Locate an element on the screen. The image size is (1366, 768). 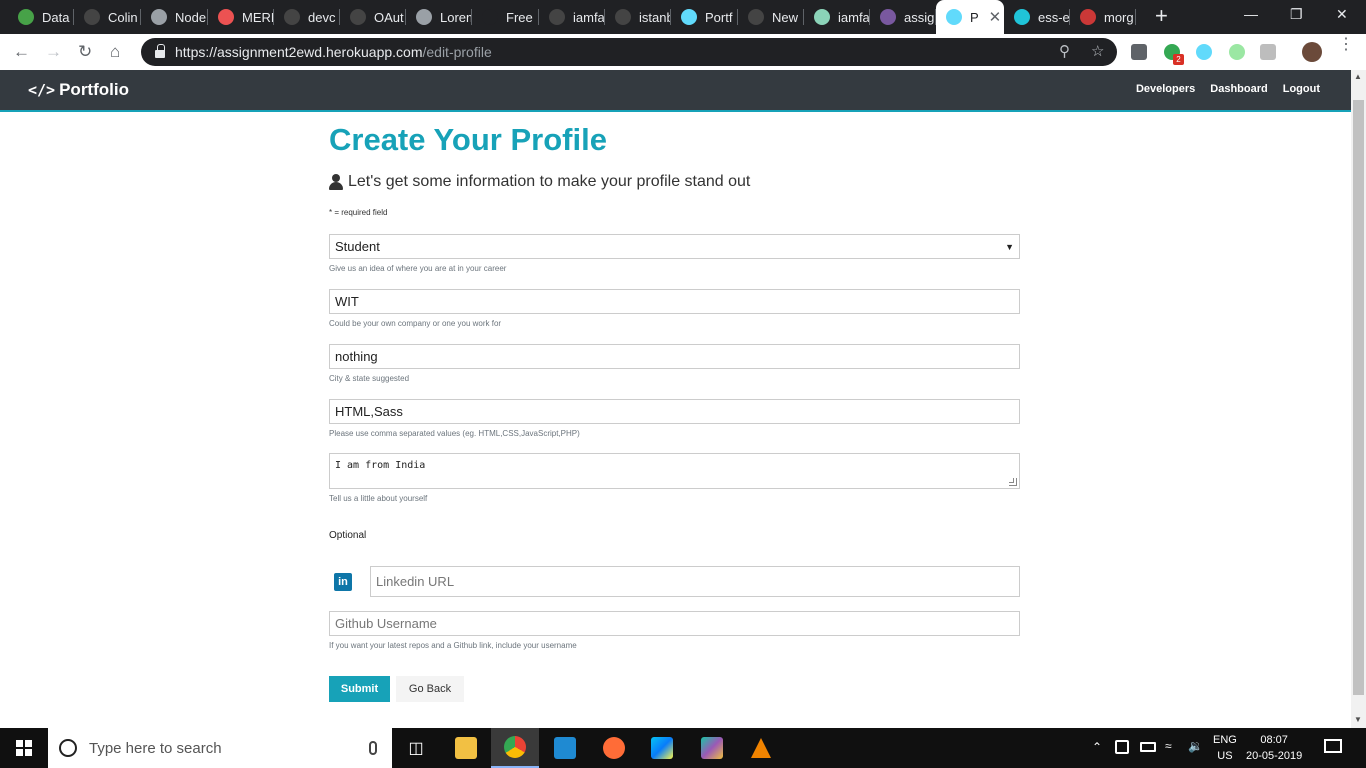
app-navbar: </> Portfolio Developers Dashboard Logout is located at coordinates (675, 91).